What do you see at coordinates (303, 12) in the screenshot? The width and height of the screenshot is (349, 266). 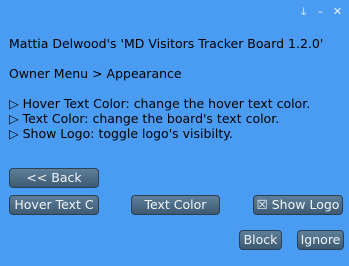 I see `dock-icon: ⤓` at bounding box center [303, 12].